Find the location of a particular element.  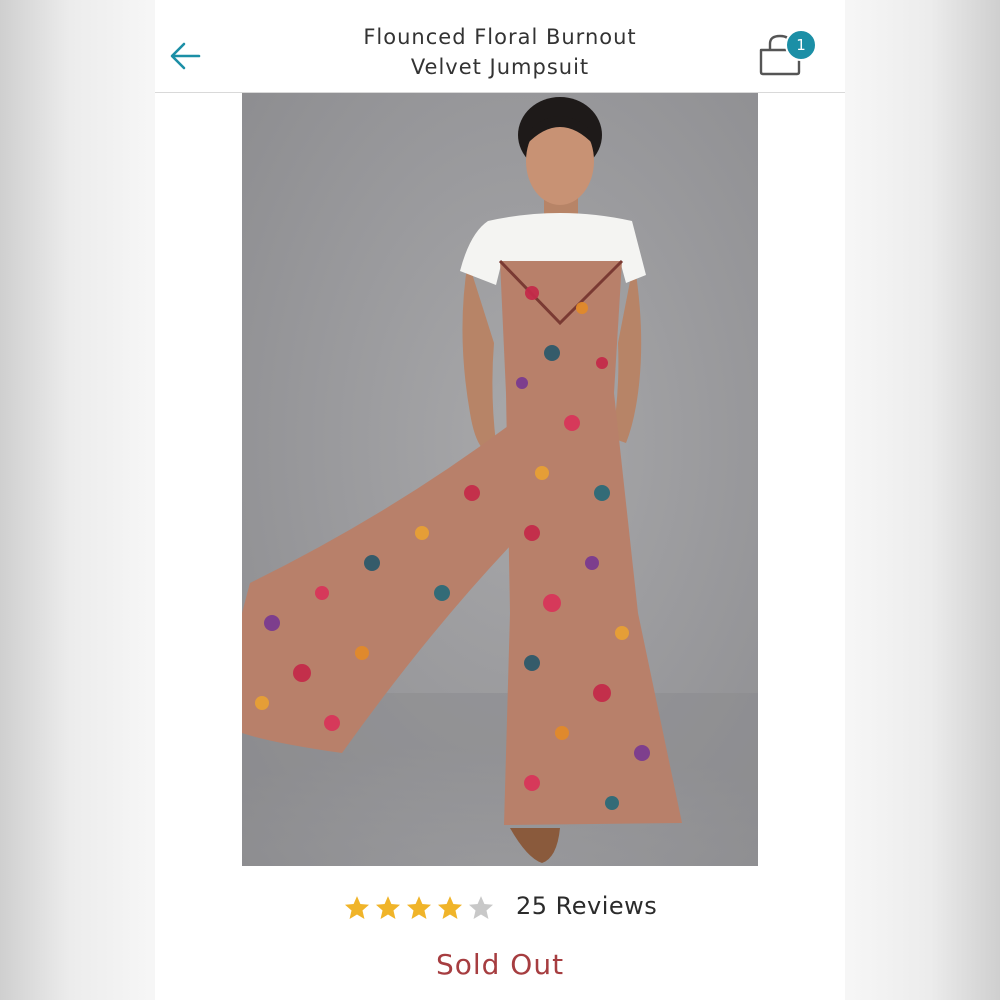

page-title-line2: Velvet Jumpsuit is located at coordinates (500, 67).